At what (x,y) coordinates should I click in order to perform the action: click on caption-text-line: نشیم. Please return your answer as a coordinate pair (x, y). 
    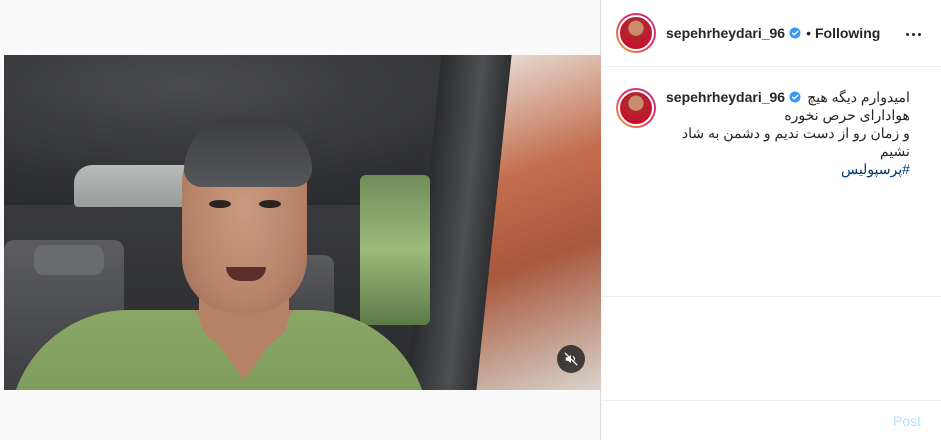
    Looking at the image, I should click on (894, 151).